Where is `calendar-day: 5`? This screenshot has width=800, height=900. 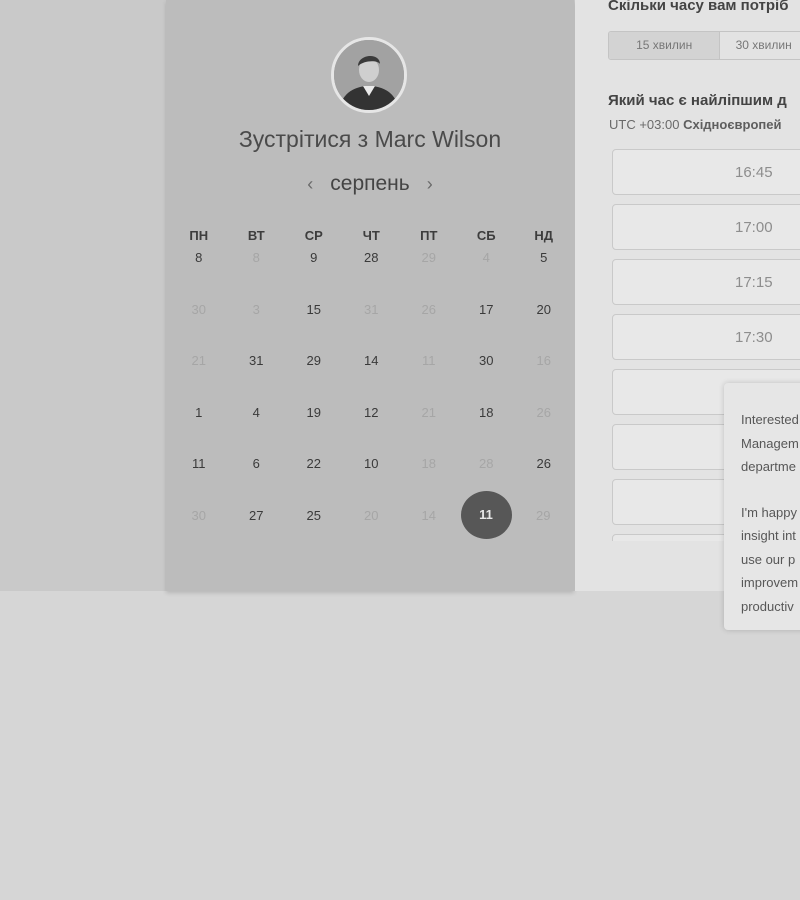 calendar-day: 5 is located at coordinates (544, 258).